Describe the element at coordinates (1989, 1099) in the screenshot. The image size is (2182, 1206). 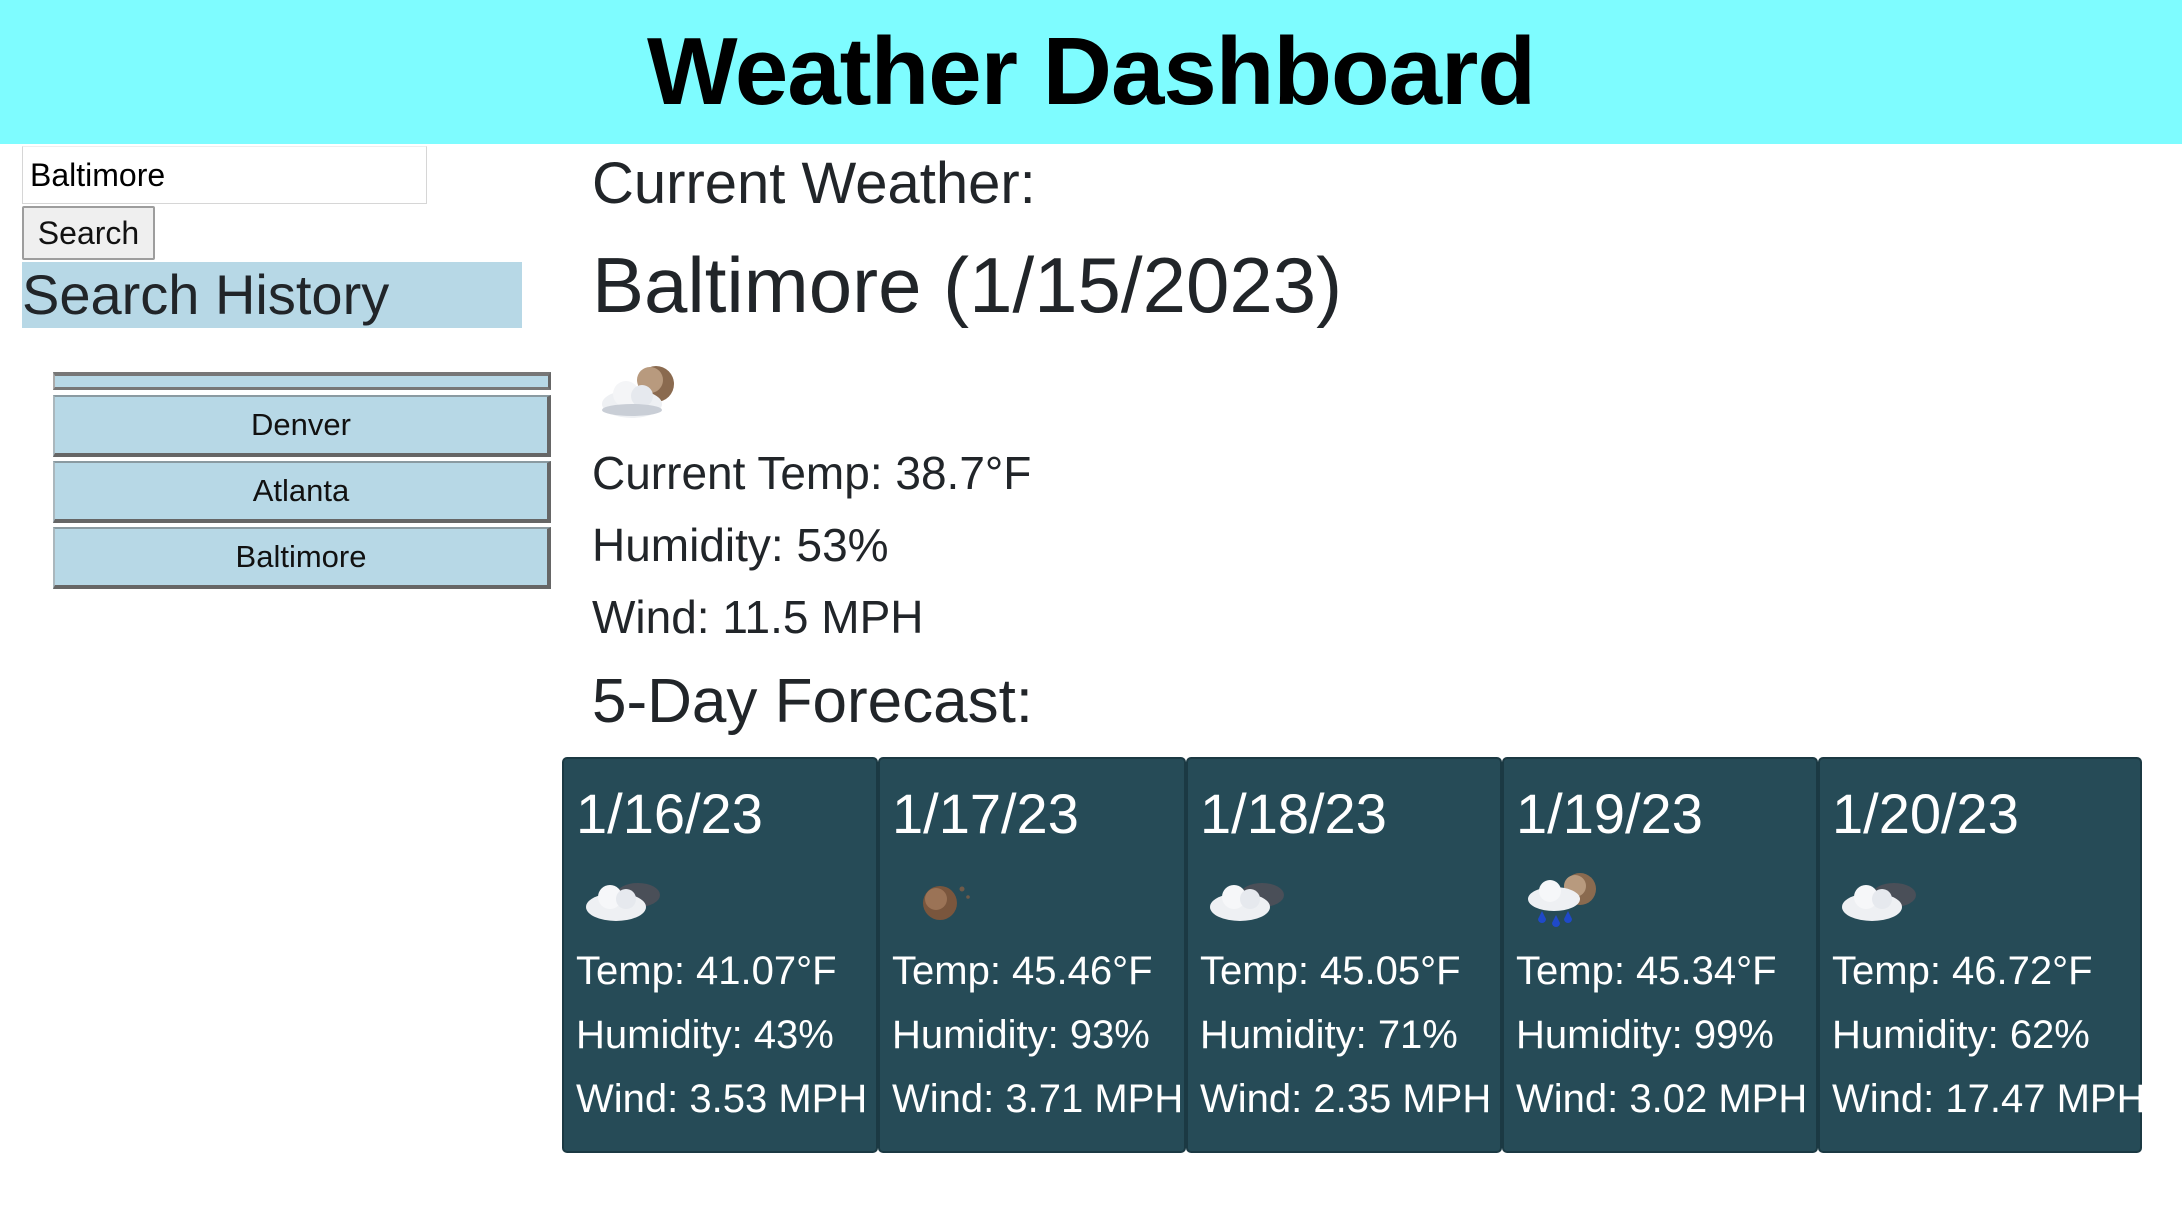
I see `forecast-wind: Wind: 17.47 MPH` at that location.